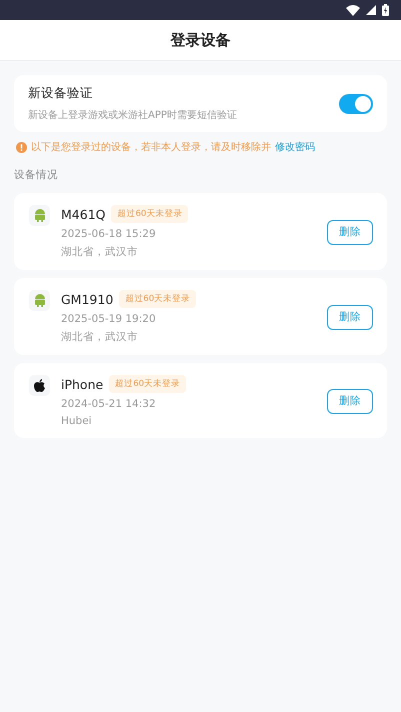 This screenshot has height=712, width=401. I want to click on setting-title: 新设备验证, so click(61, 93).